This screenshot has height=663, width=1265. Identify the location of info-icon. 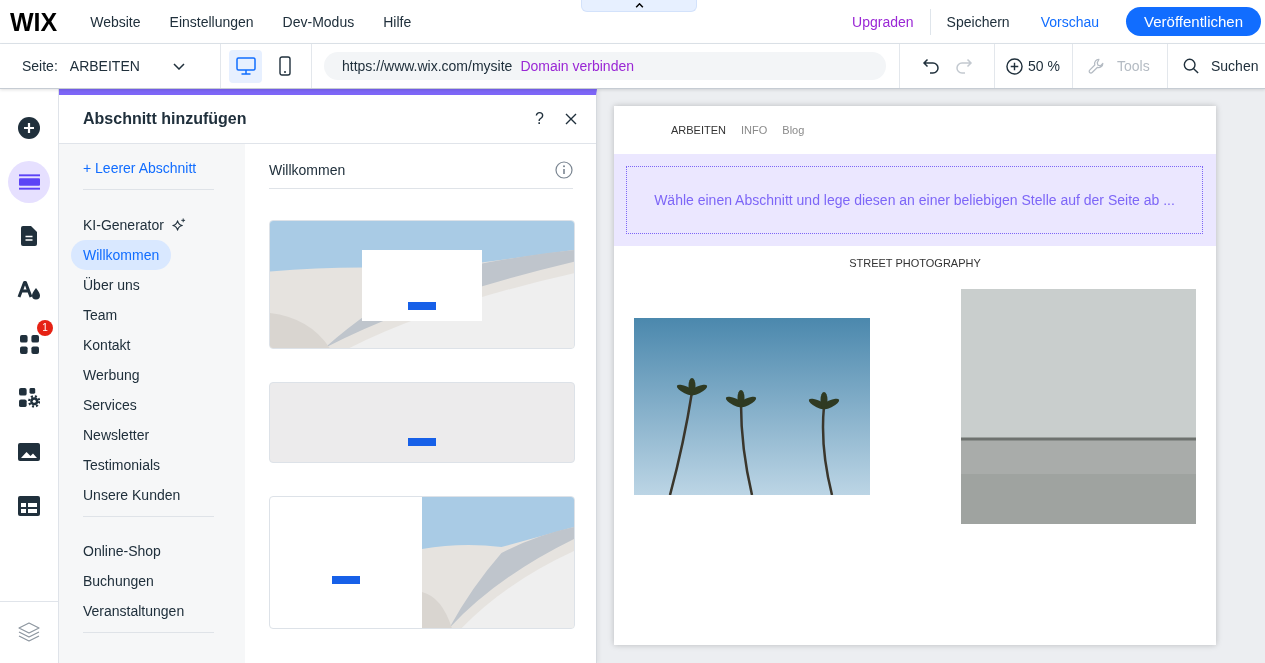
(564, 170).